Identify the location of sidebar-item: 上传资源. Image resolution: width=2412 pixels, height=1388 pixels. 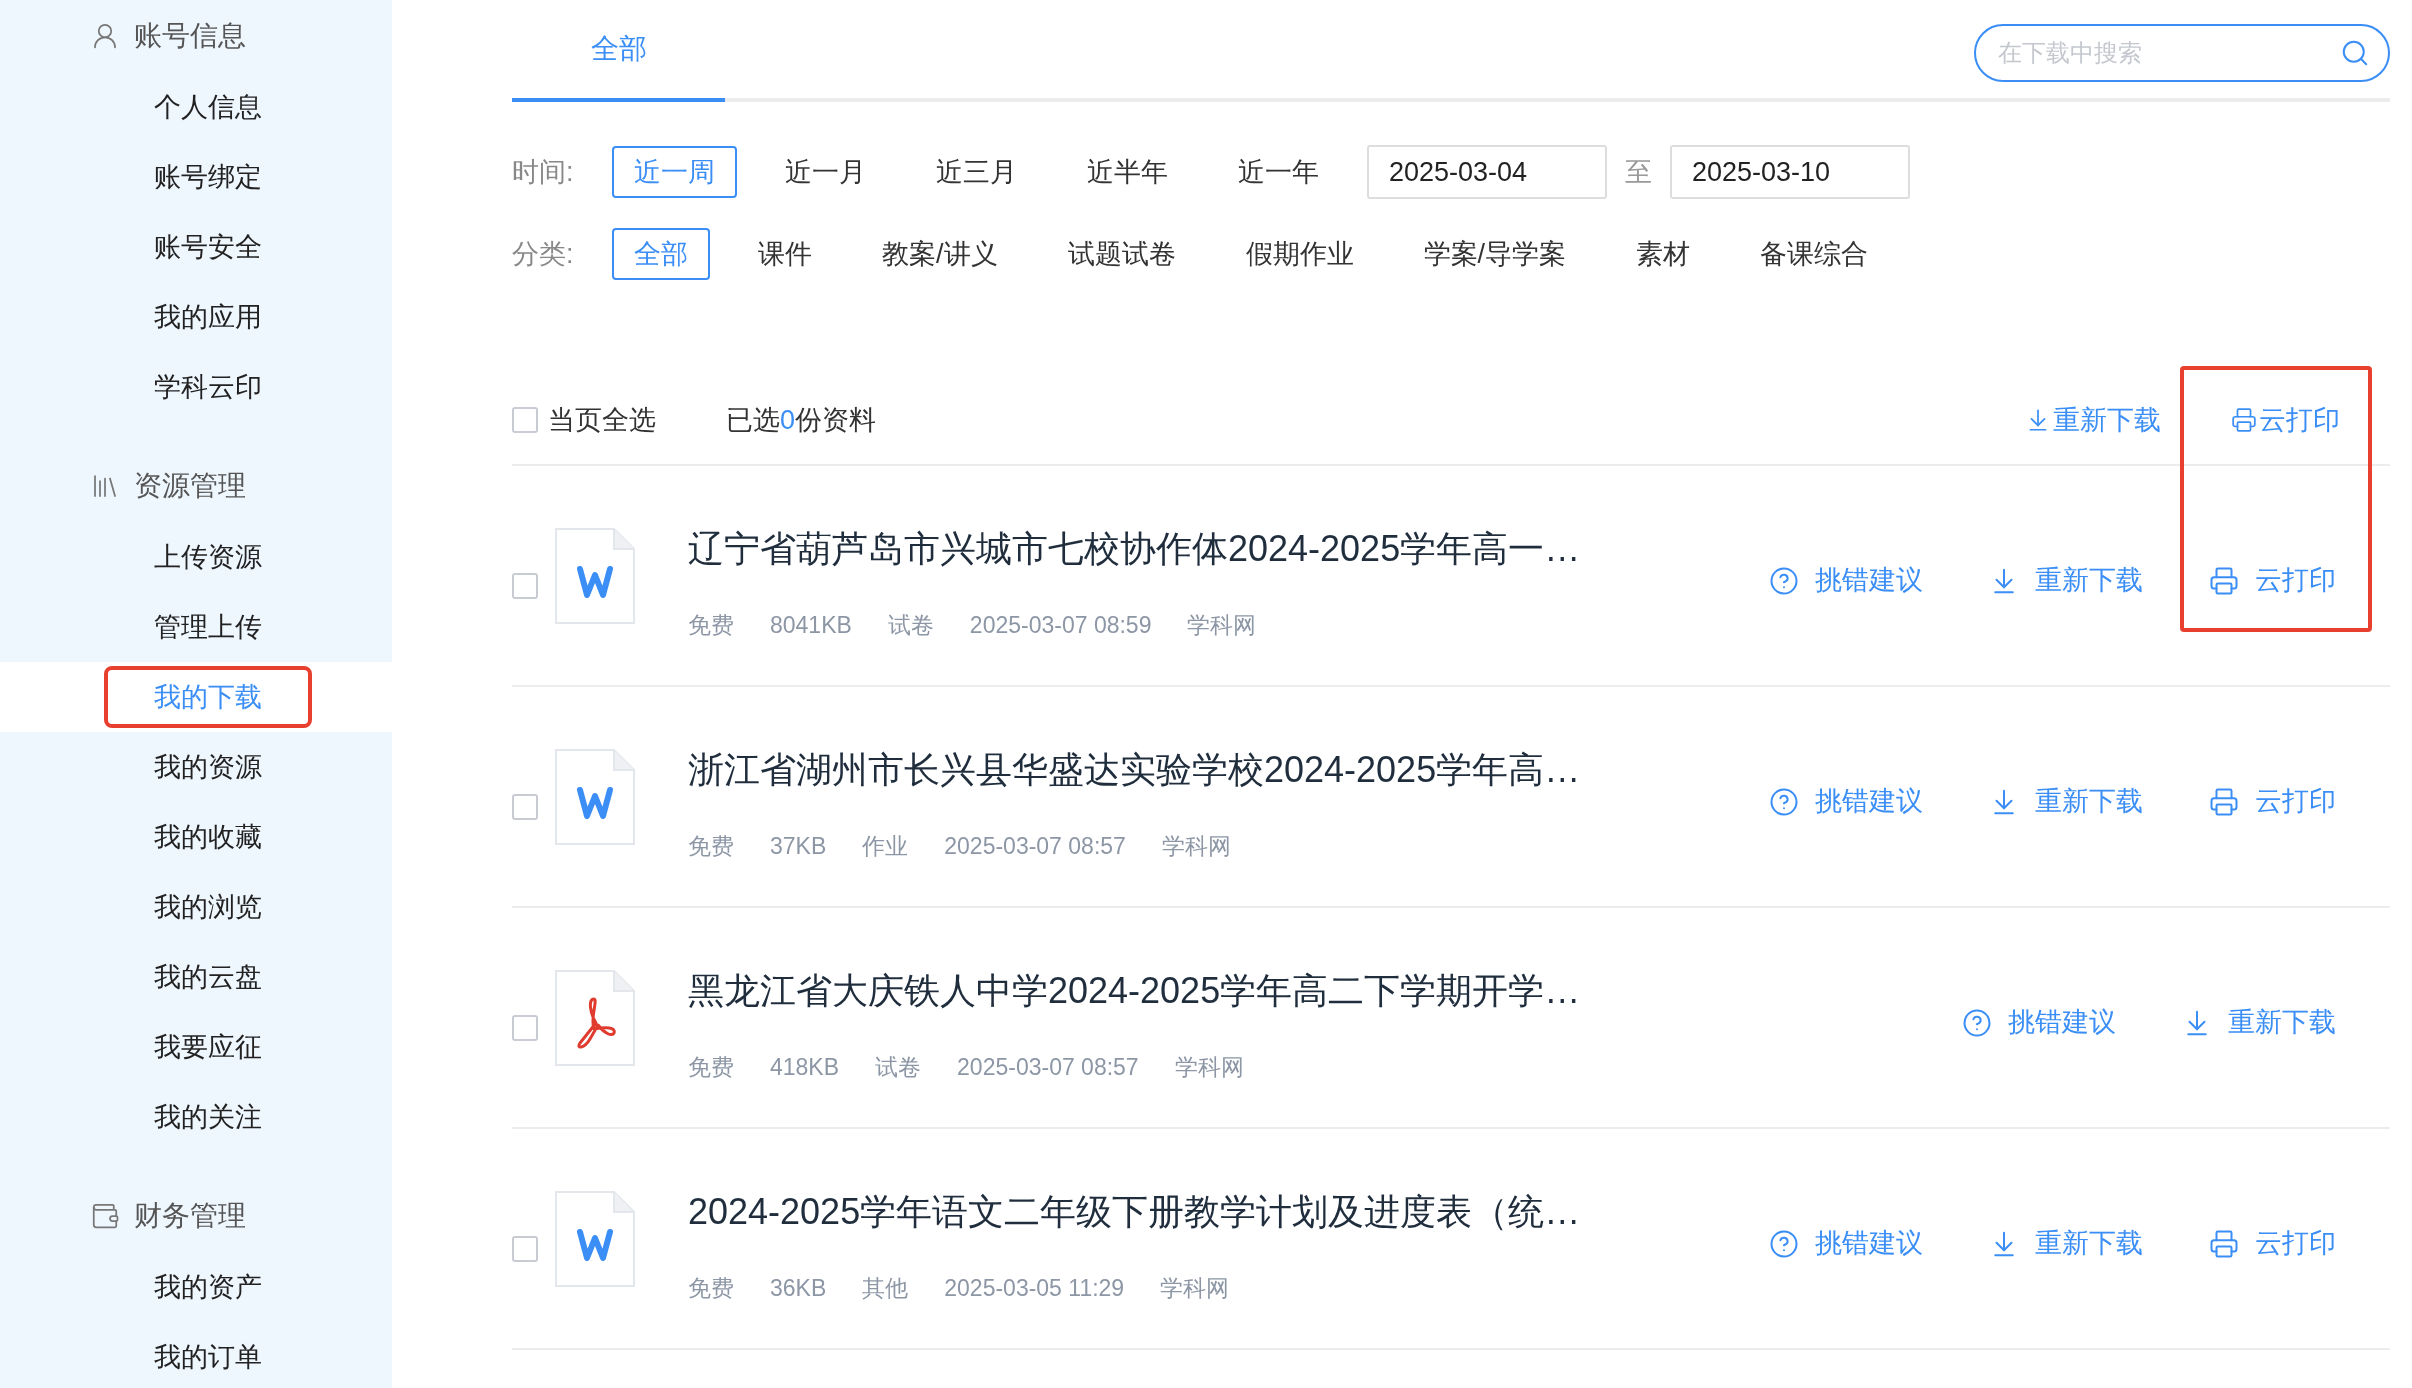
(196, 557).